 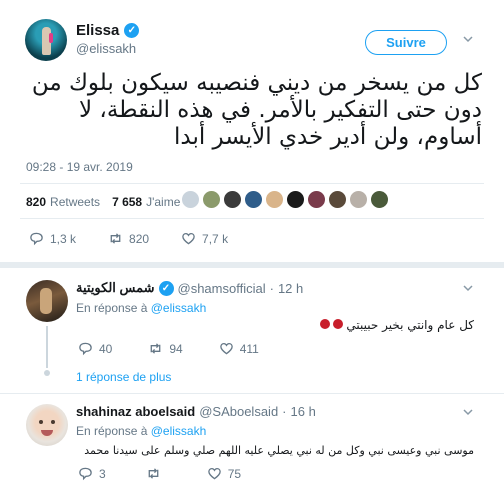 What do you see at coordinates (47, 347) in the screenshot?
I see `thread-line` at bounding box center [47, 347].